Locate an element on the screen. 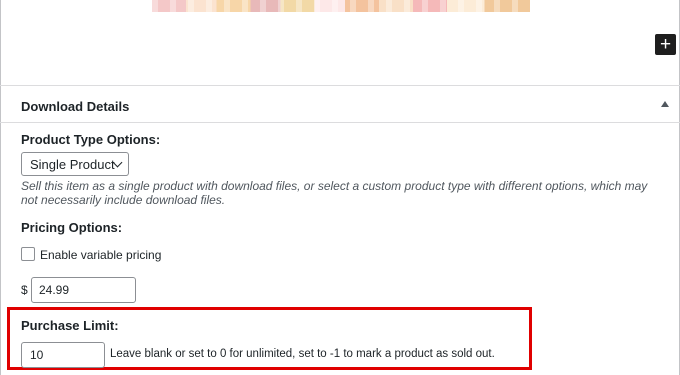 Image resolution: width=680 pixels, height=375 pixels. product-type-label: Product Type Options: is located at coordinates (91, 139).